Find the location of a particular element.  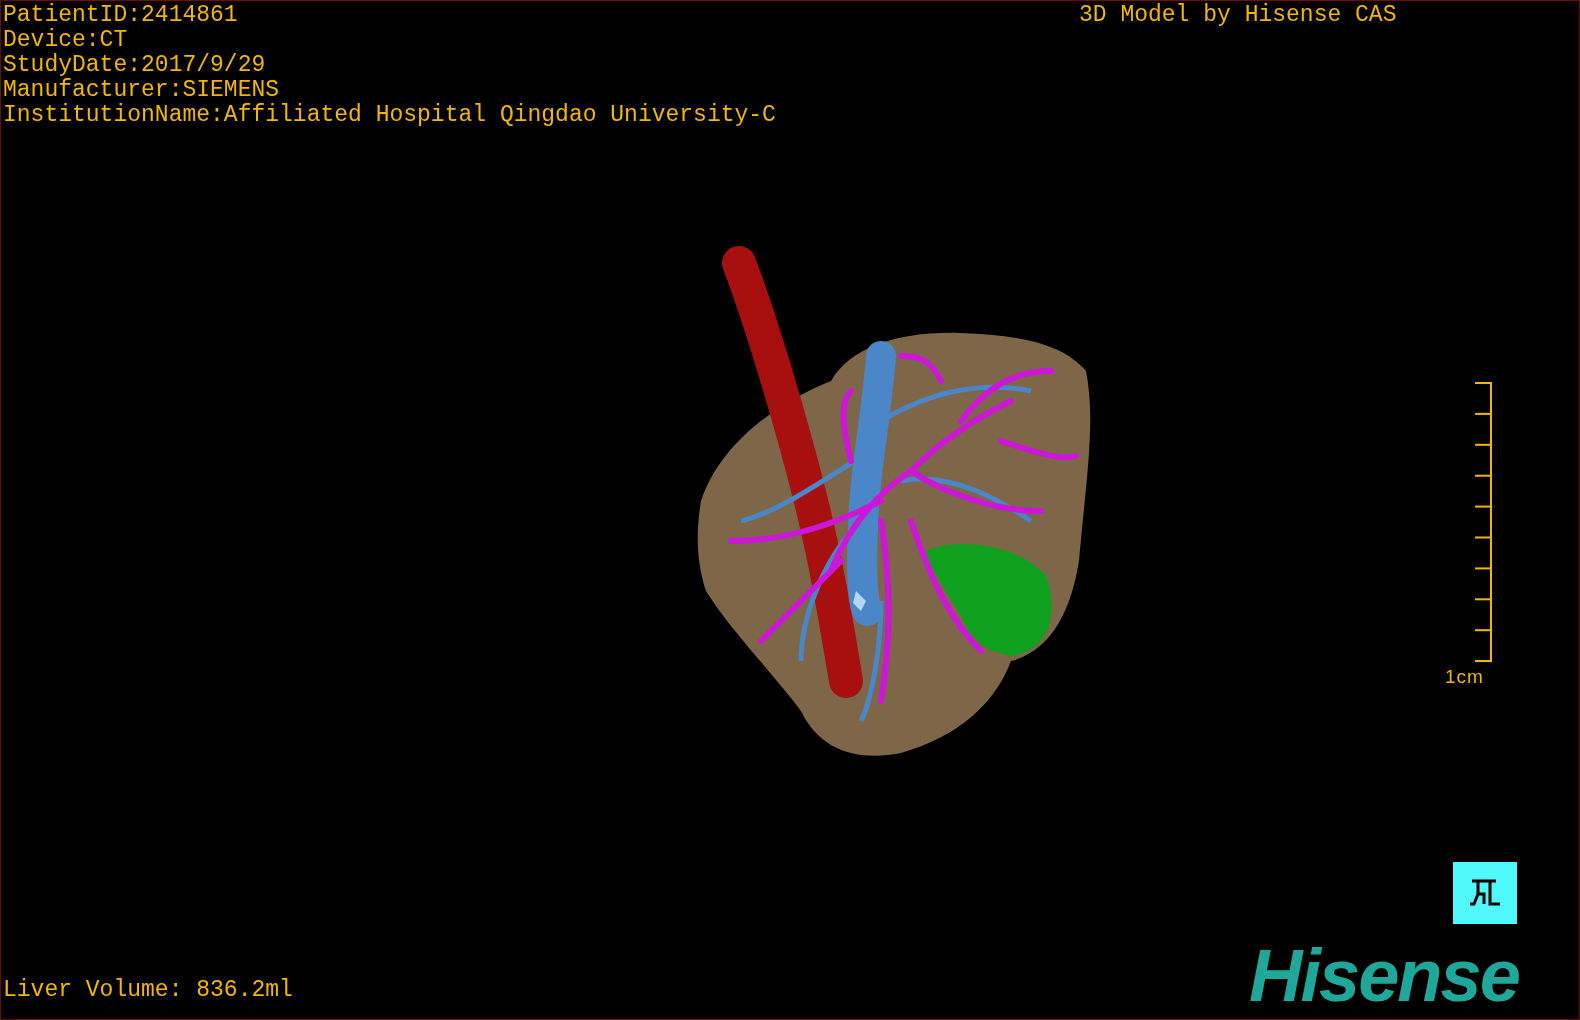

liver-volume-text: Liver Volume: 836.2ml is located at coordinates (148, 990).